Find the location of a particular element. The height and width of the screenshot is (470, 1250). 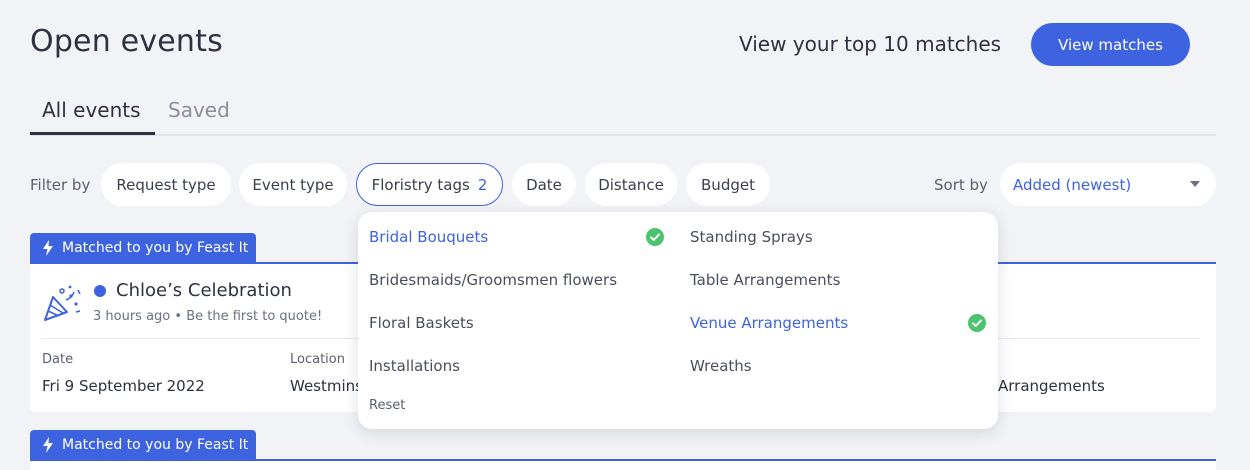

top-matches-text: View your top 10 matches is located at coordinates (870, 44).